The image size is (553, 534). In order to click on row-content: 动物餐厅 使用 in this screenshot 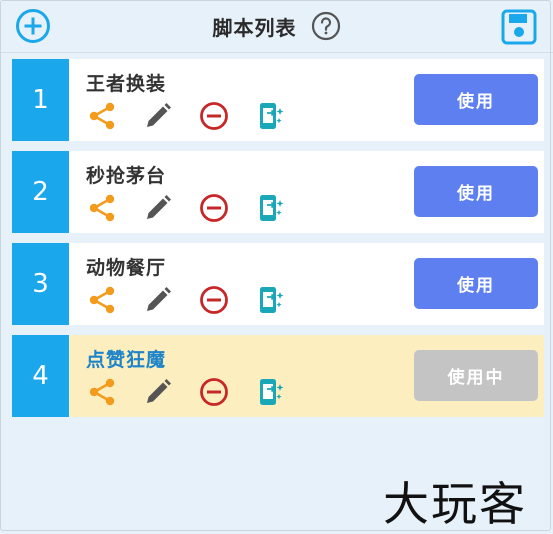, I will do `click(306, 284)`.